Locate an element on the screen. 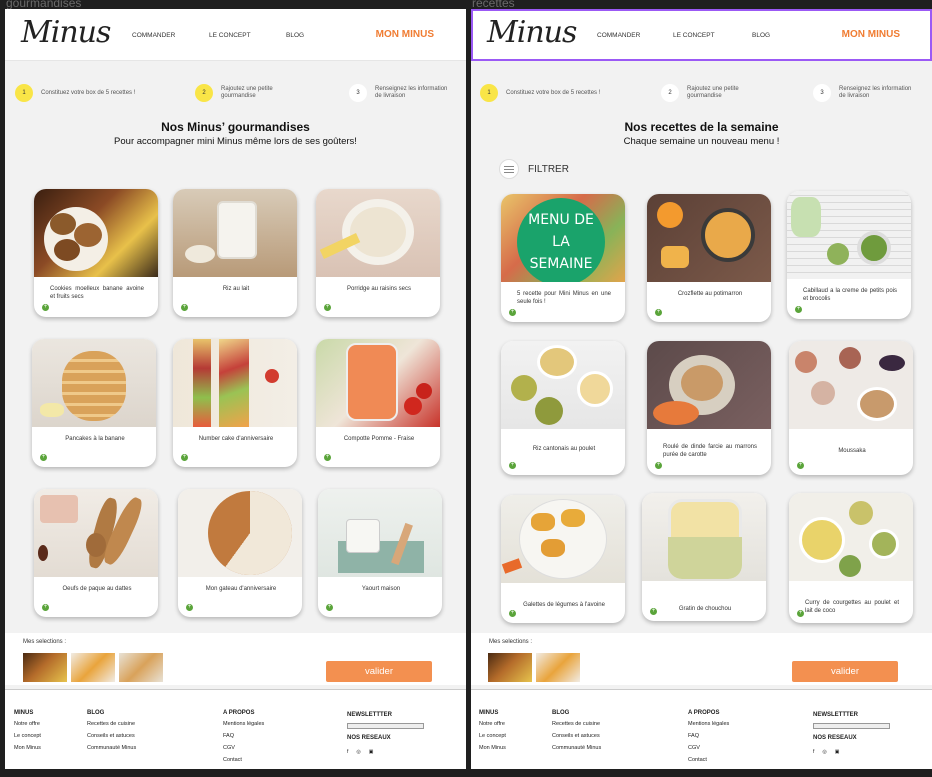 The width and height of the screenshot is (932, 777). recipe-card: Yaourt maison + is located at coordinates (380, 553).